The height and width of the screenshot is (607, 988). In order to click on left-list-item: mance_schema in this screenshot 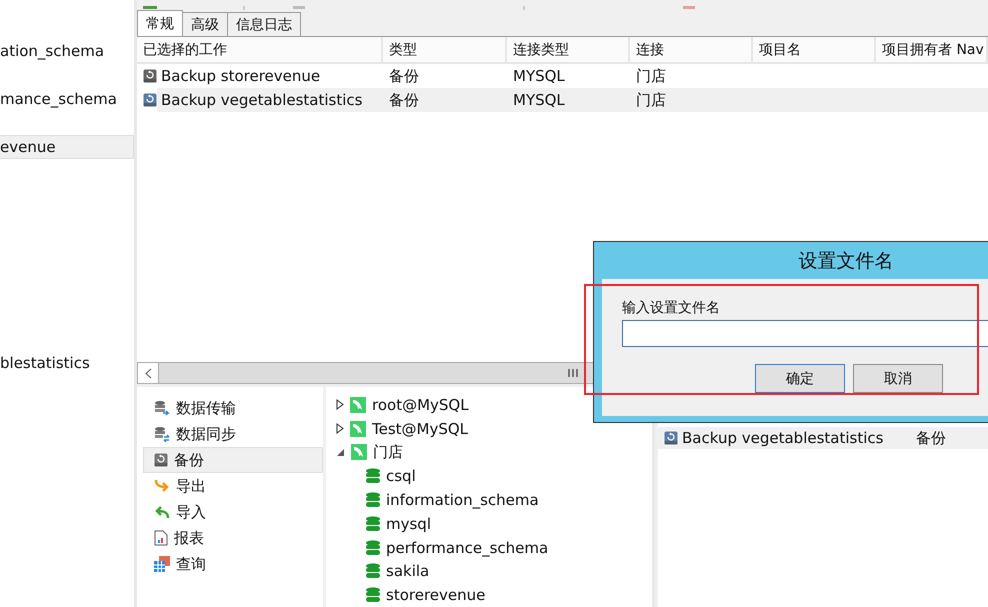, I will do `click(67, 99)`.